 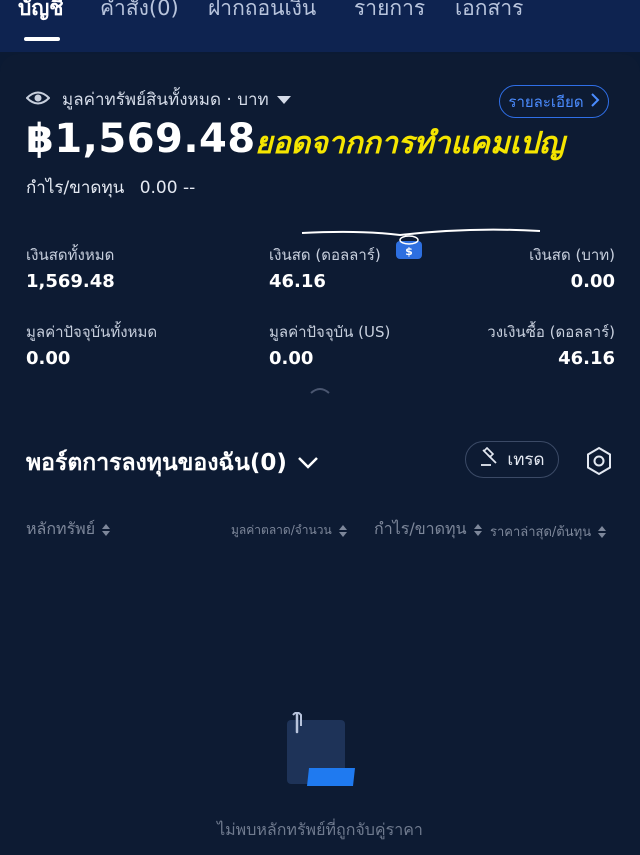 What do you see at coordinates (40, 12) in the screenshot?
I see `tab-account: บัญชี` at bounding box center [40, 12].